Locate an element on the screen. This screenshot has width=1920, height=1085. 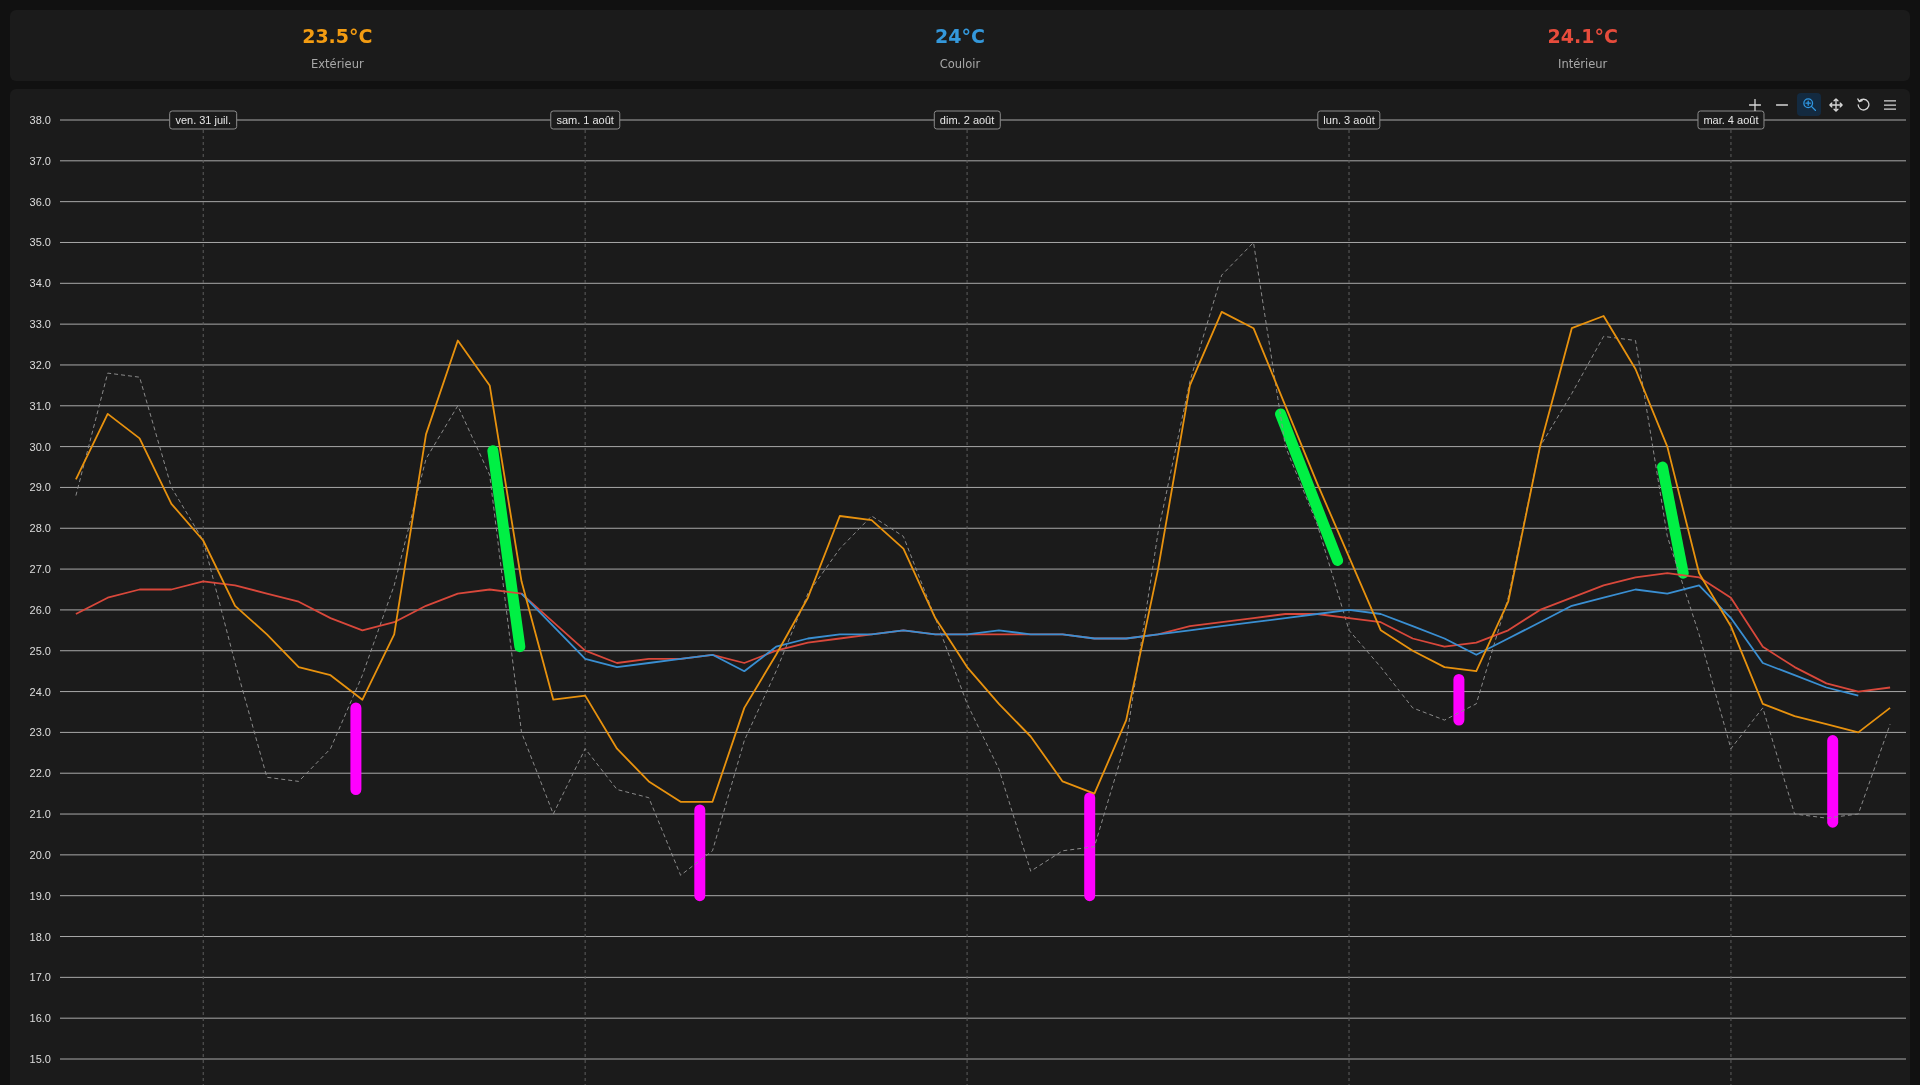
temperature-value: 24°C is located at coordinates (960, 36).